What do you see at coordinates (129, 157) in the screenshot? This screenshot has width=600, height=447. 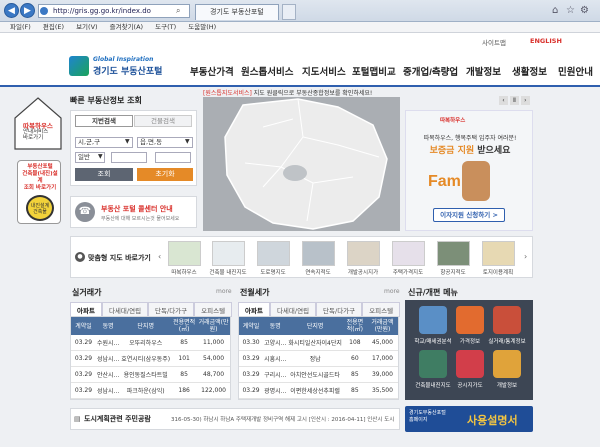 I see `main-lot-input` at bounding box center [129, 157].